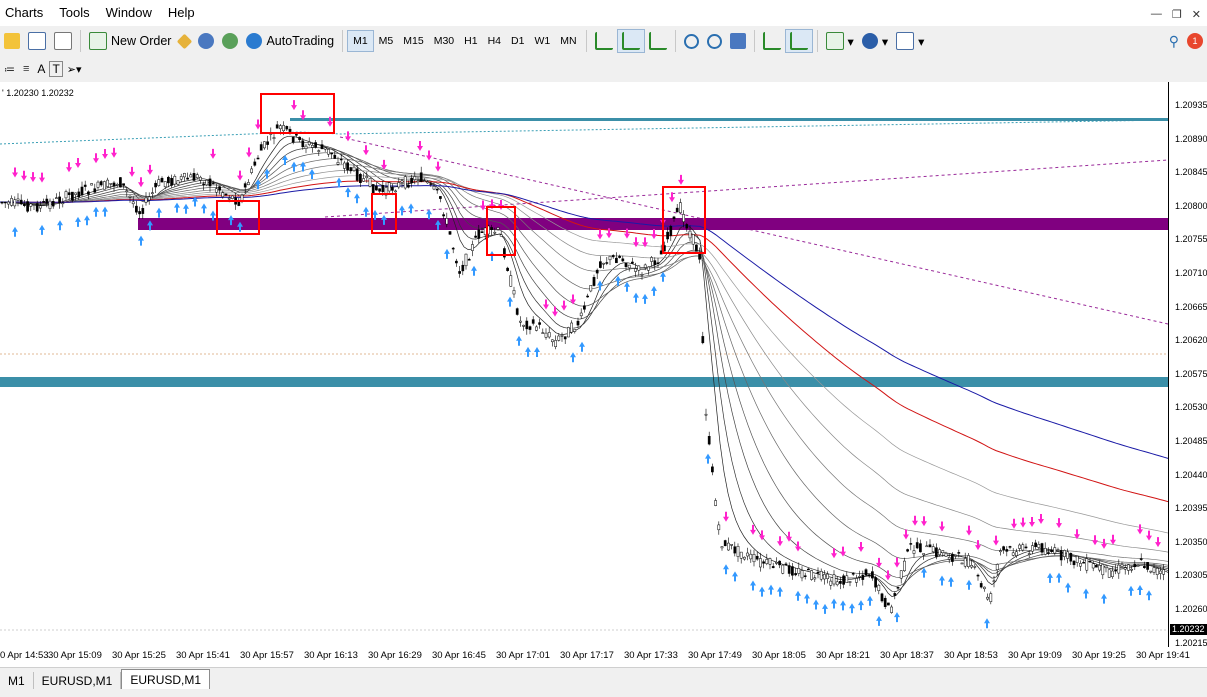  What do you see at coordinates (517, 41) in the screenshot?
I see `timeframe-d1: D1` at bounding box center [517, 41].